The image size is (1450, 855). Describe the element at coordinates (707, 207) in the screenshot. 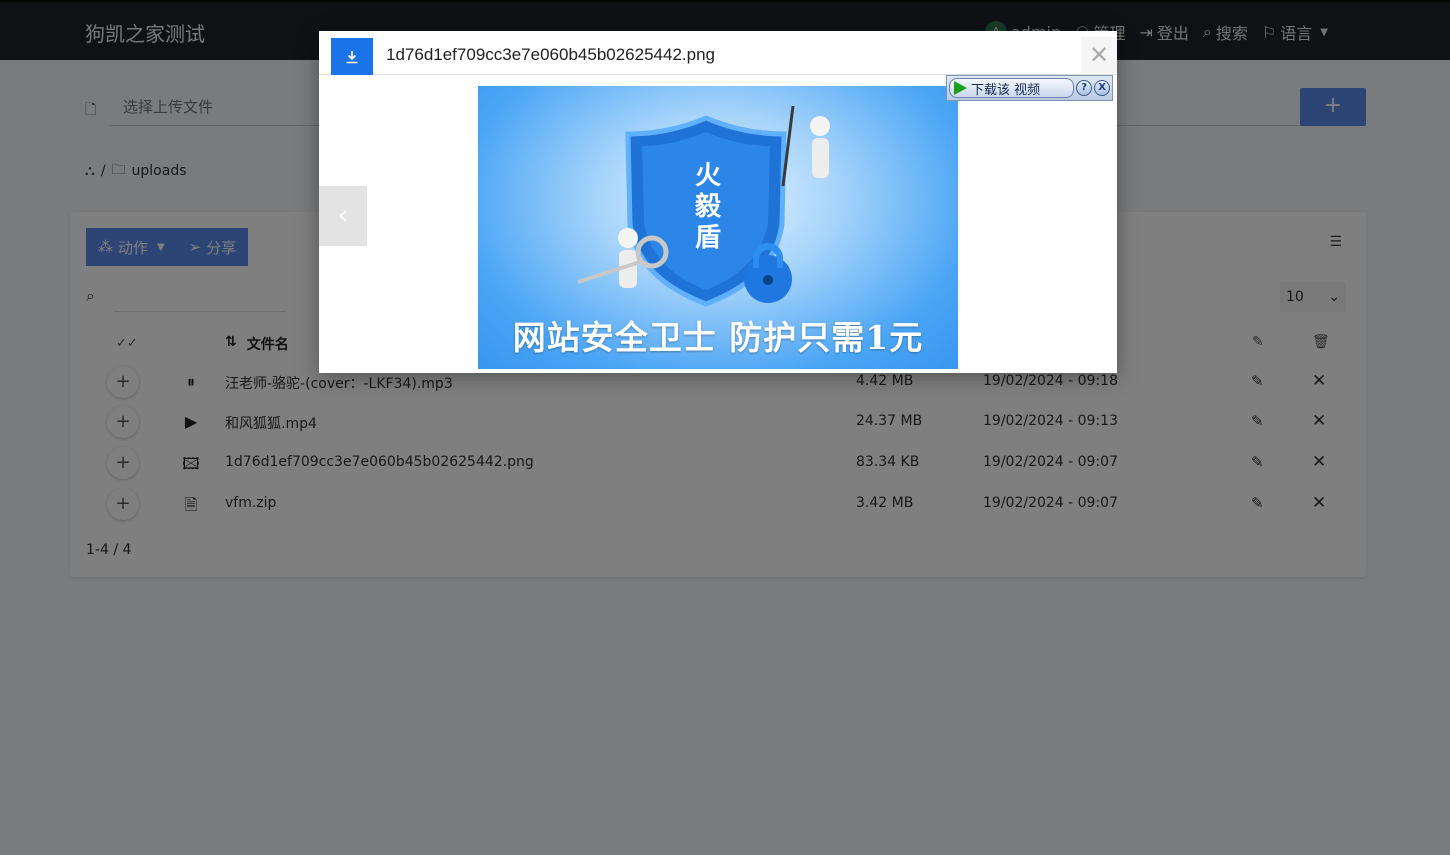

I see `shield-text: 火 毅 盾` at that location.